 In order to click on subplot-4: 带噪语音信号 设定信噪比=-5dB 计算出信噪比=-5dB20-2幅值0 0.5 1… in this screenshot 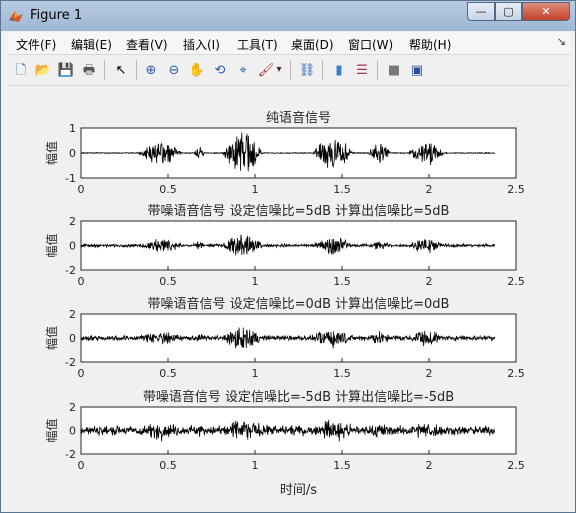, I will do `click(284, 430)`.